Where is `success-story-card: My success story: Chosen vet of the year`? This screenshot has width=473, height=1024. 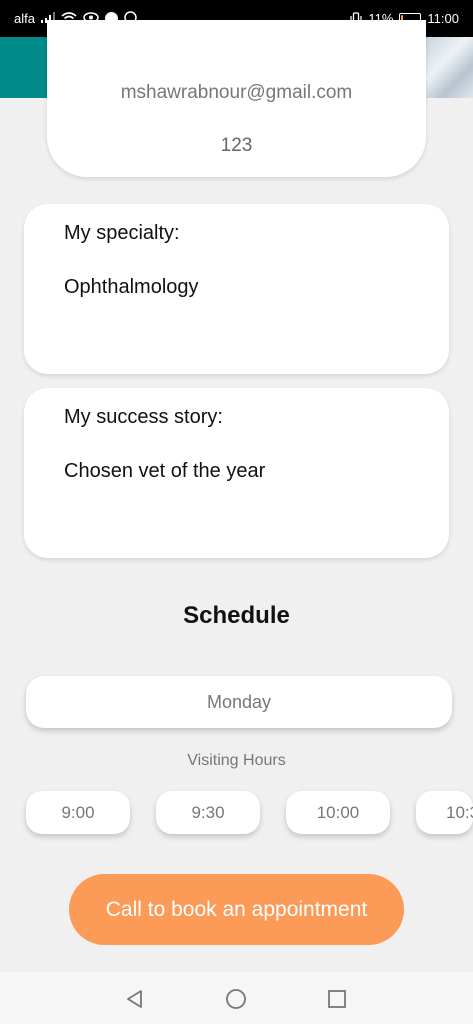 success-story-card: My success story: Chosen vet of the year is located at coordinates (236, 473).